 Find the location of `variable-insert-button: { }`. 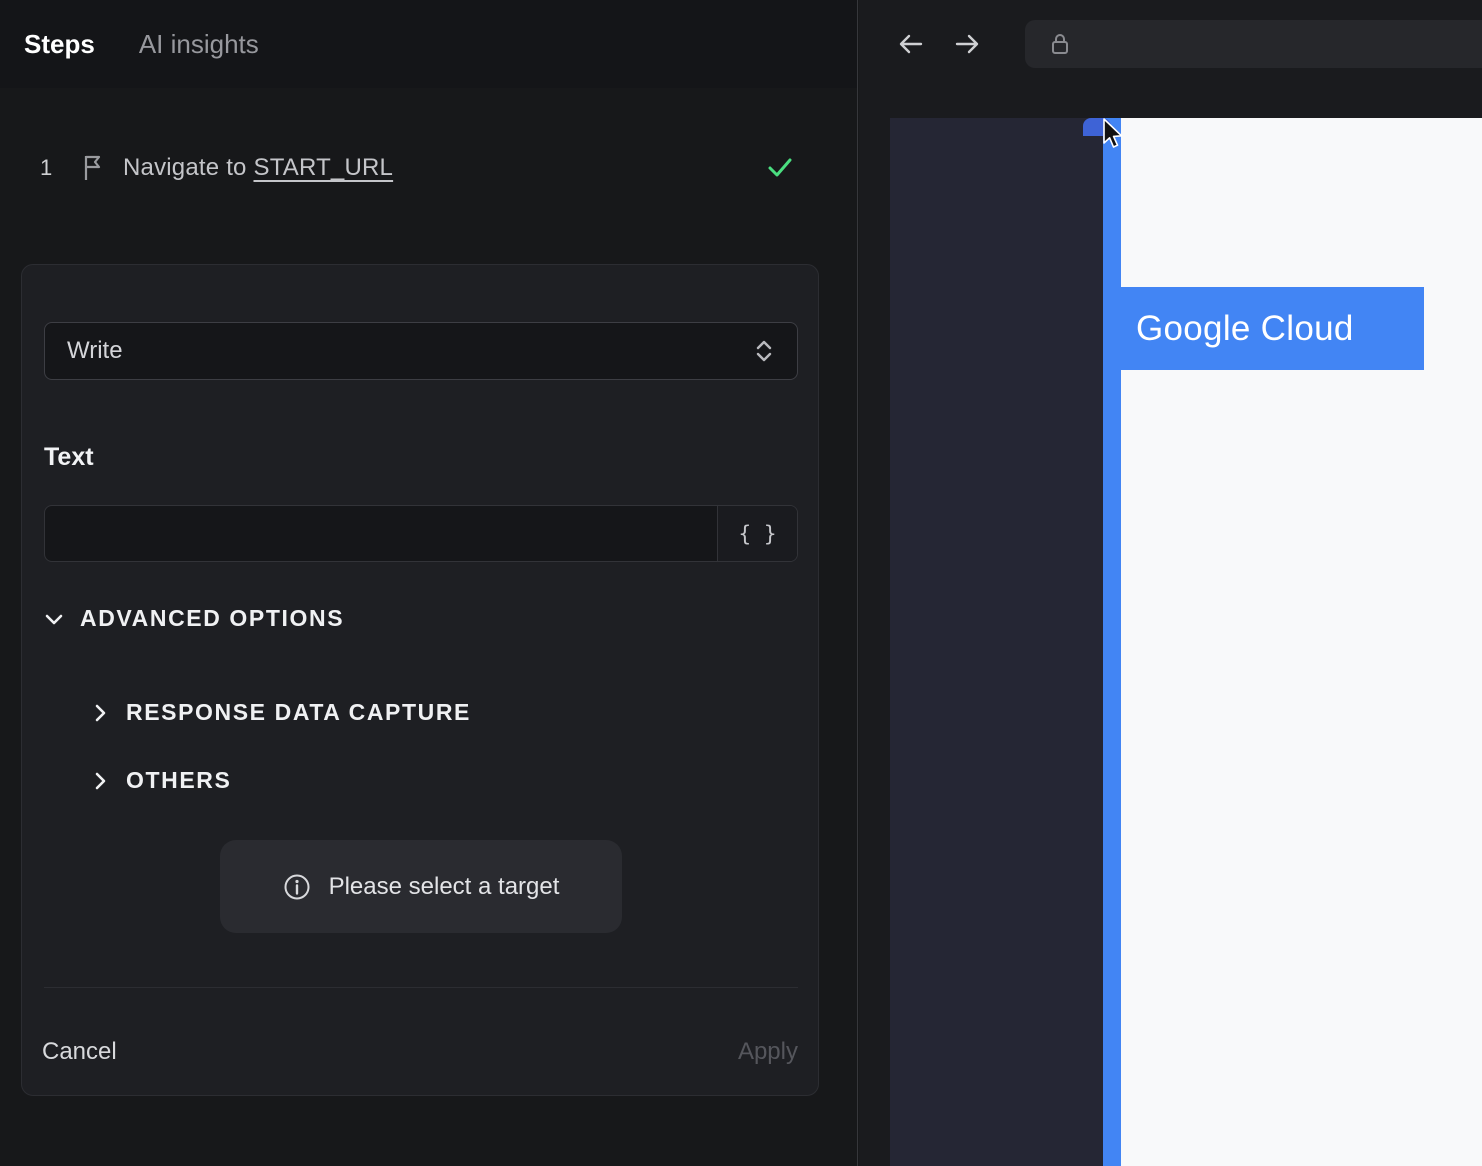

variable-insert-button: { } is located at coordinates (757, 533).